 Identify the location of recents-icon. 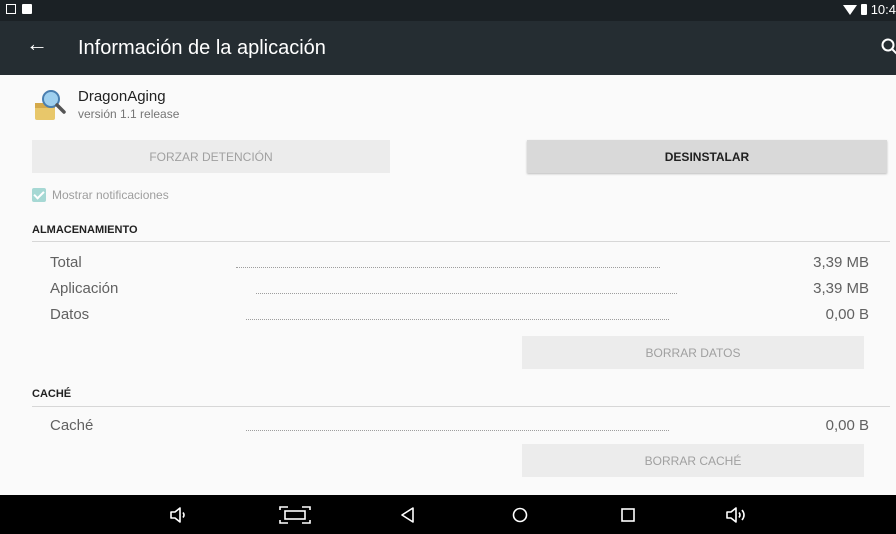
(628, 515).